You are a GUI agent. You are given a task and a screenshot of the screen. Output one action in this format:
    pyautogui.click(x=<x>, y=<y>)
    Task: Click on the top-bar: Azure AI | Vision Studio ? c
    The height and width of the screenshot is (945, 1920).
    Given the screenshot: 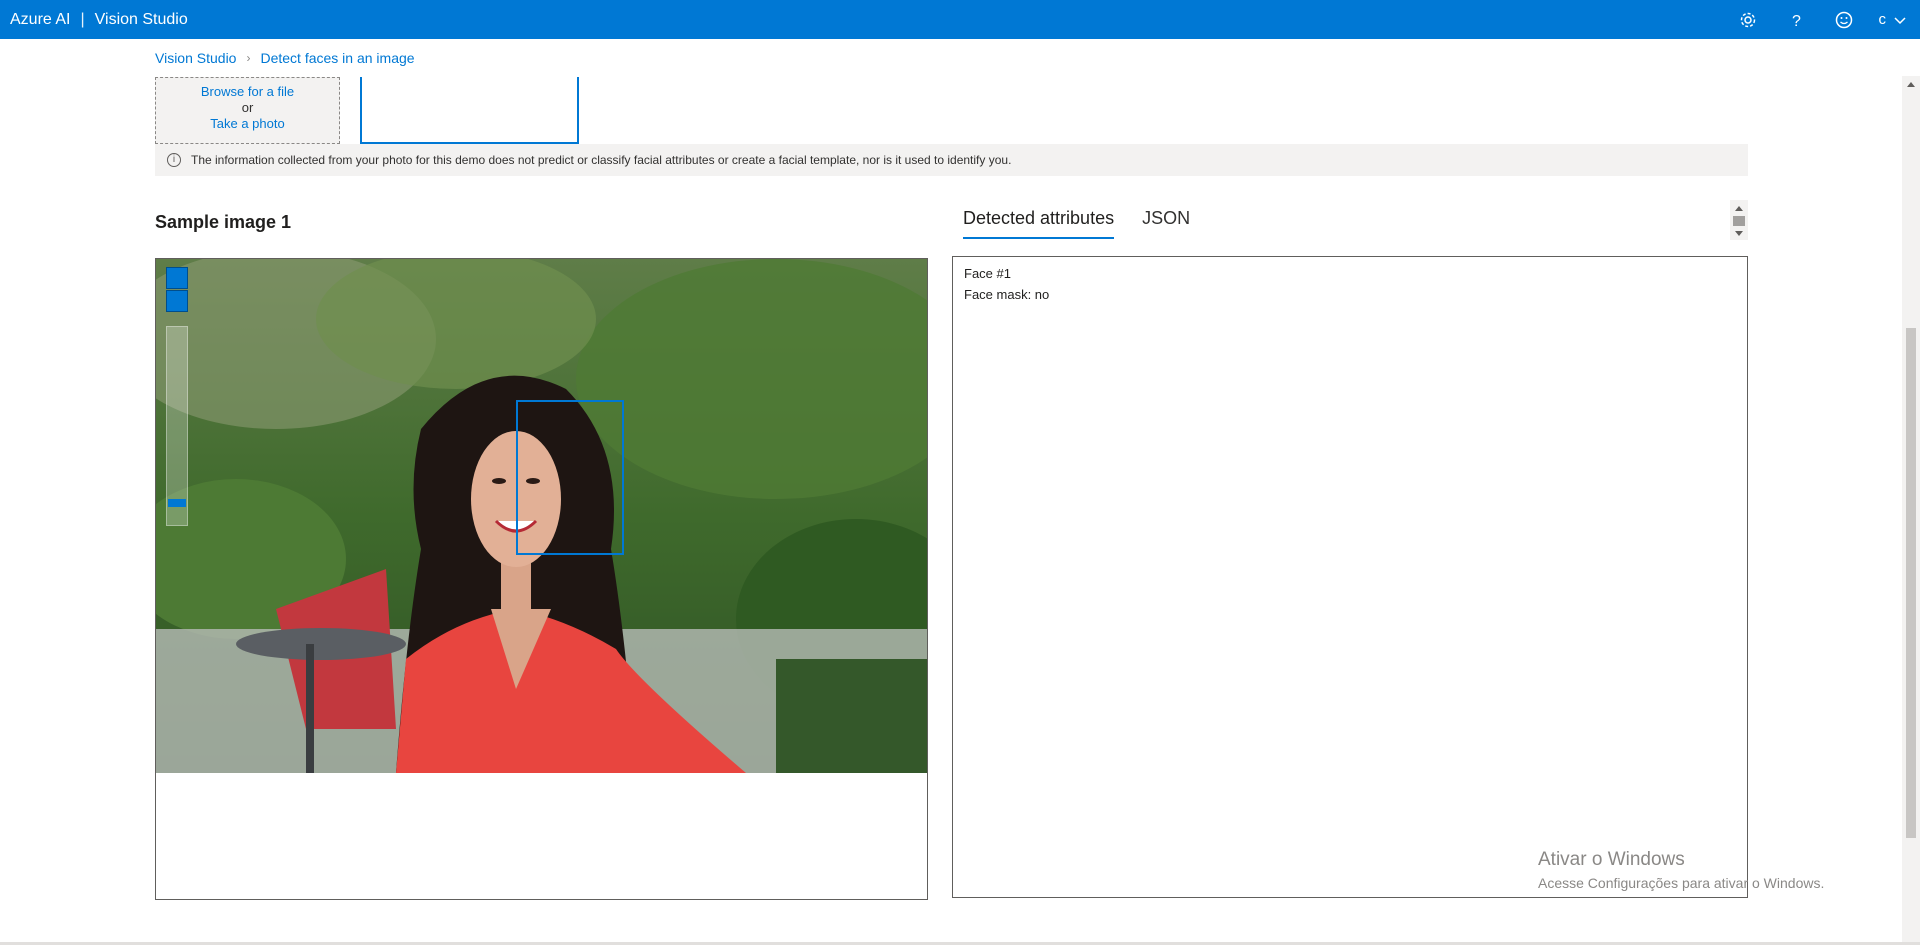 What is the action you would take?
    pyautogui.click(x=960, y=19)
    